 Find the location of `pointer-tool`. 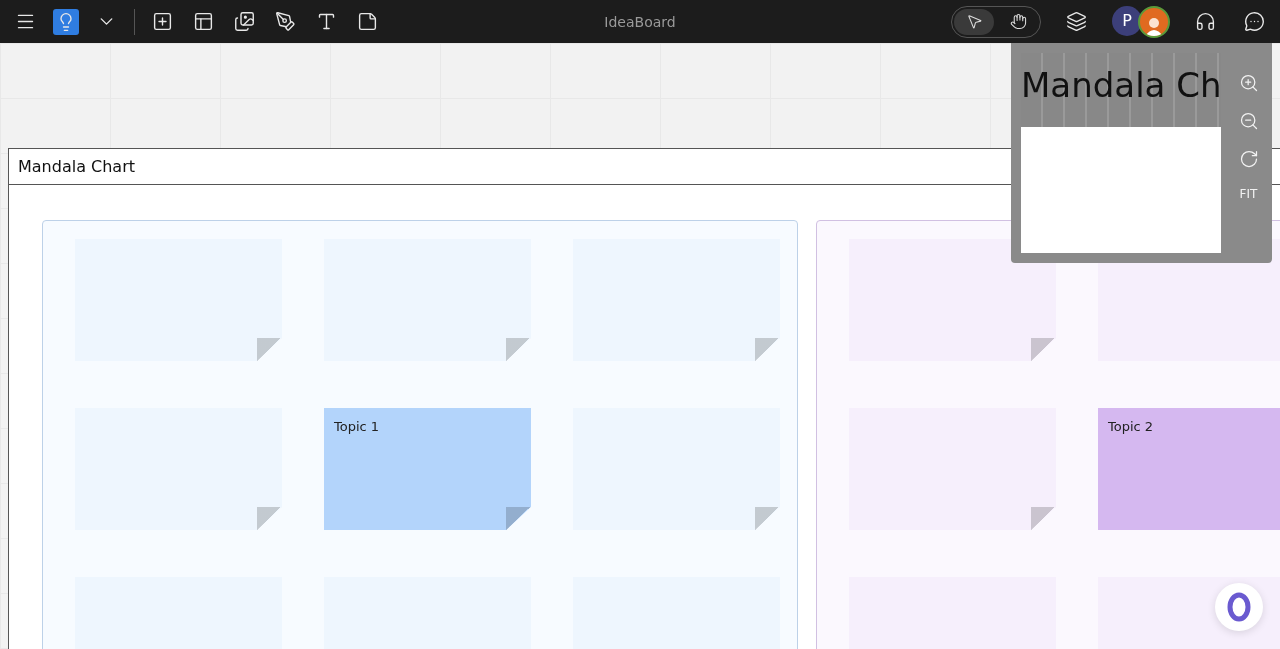

pointer-tool is located at coordinates (974, 21).